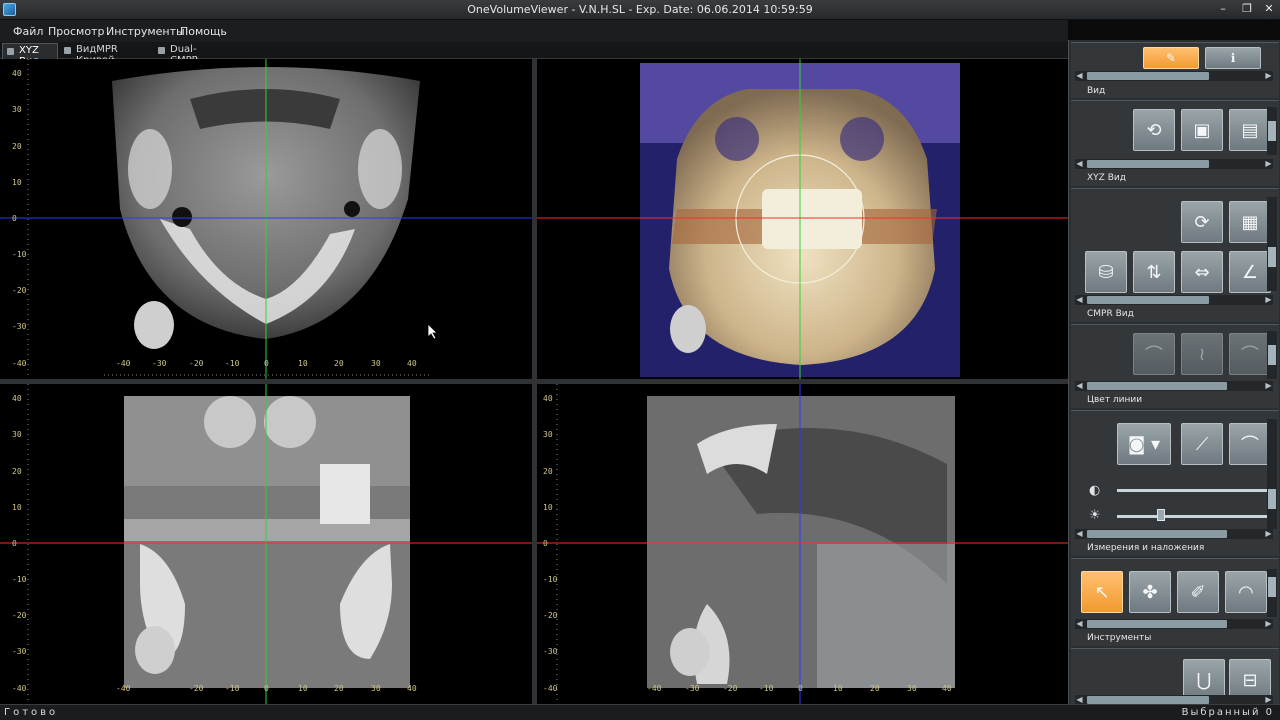 The width and height of the screenshot is (1280, 720). What do you see at coordinates (190, 54) in the screenshot?
I see `tab-dual-cmpr: Dual-CMPR` at bounding box center [190, 54].